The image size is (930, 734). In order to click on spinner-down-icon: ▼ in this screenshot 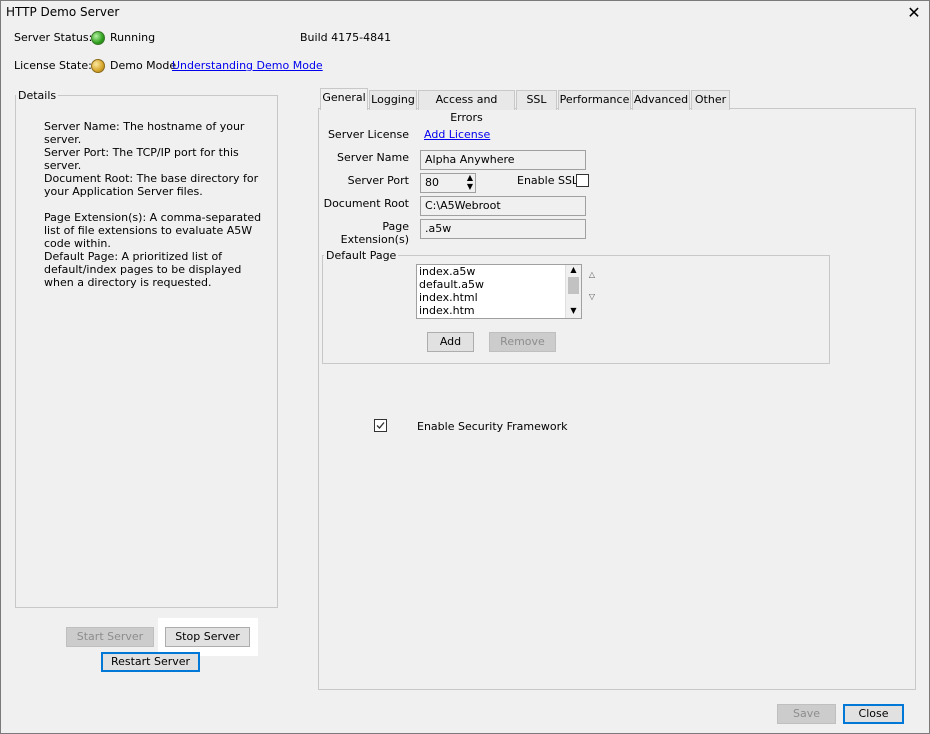, I will do `click(470, 187)`.